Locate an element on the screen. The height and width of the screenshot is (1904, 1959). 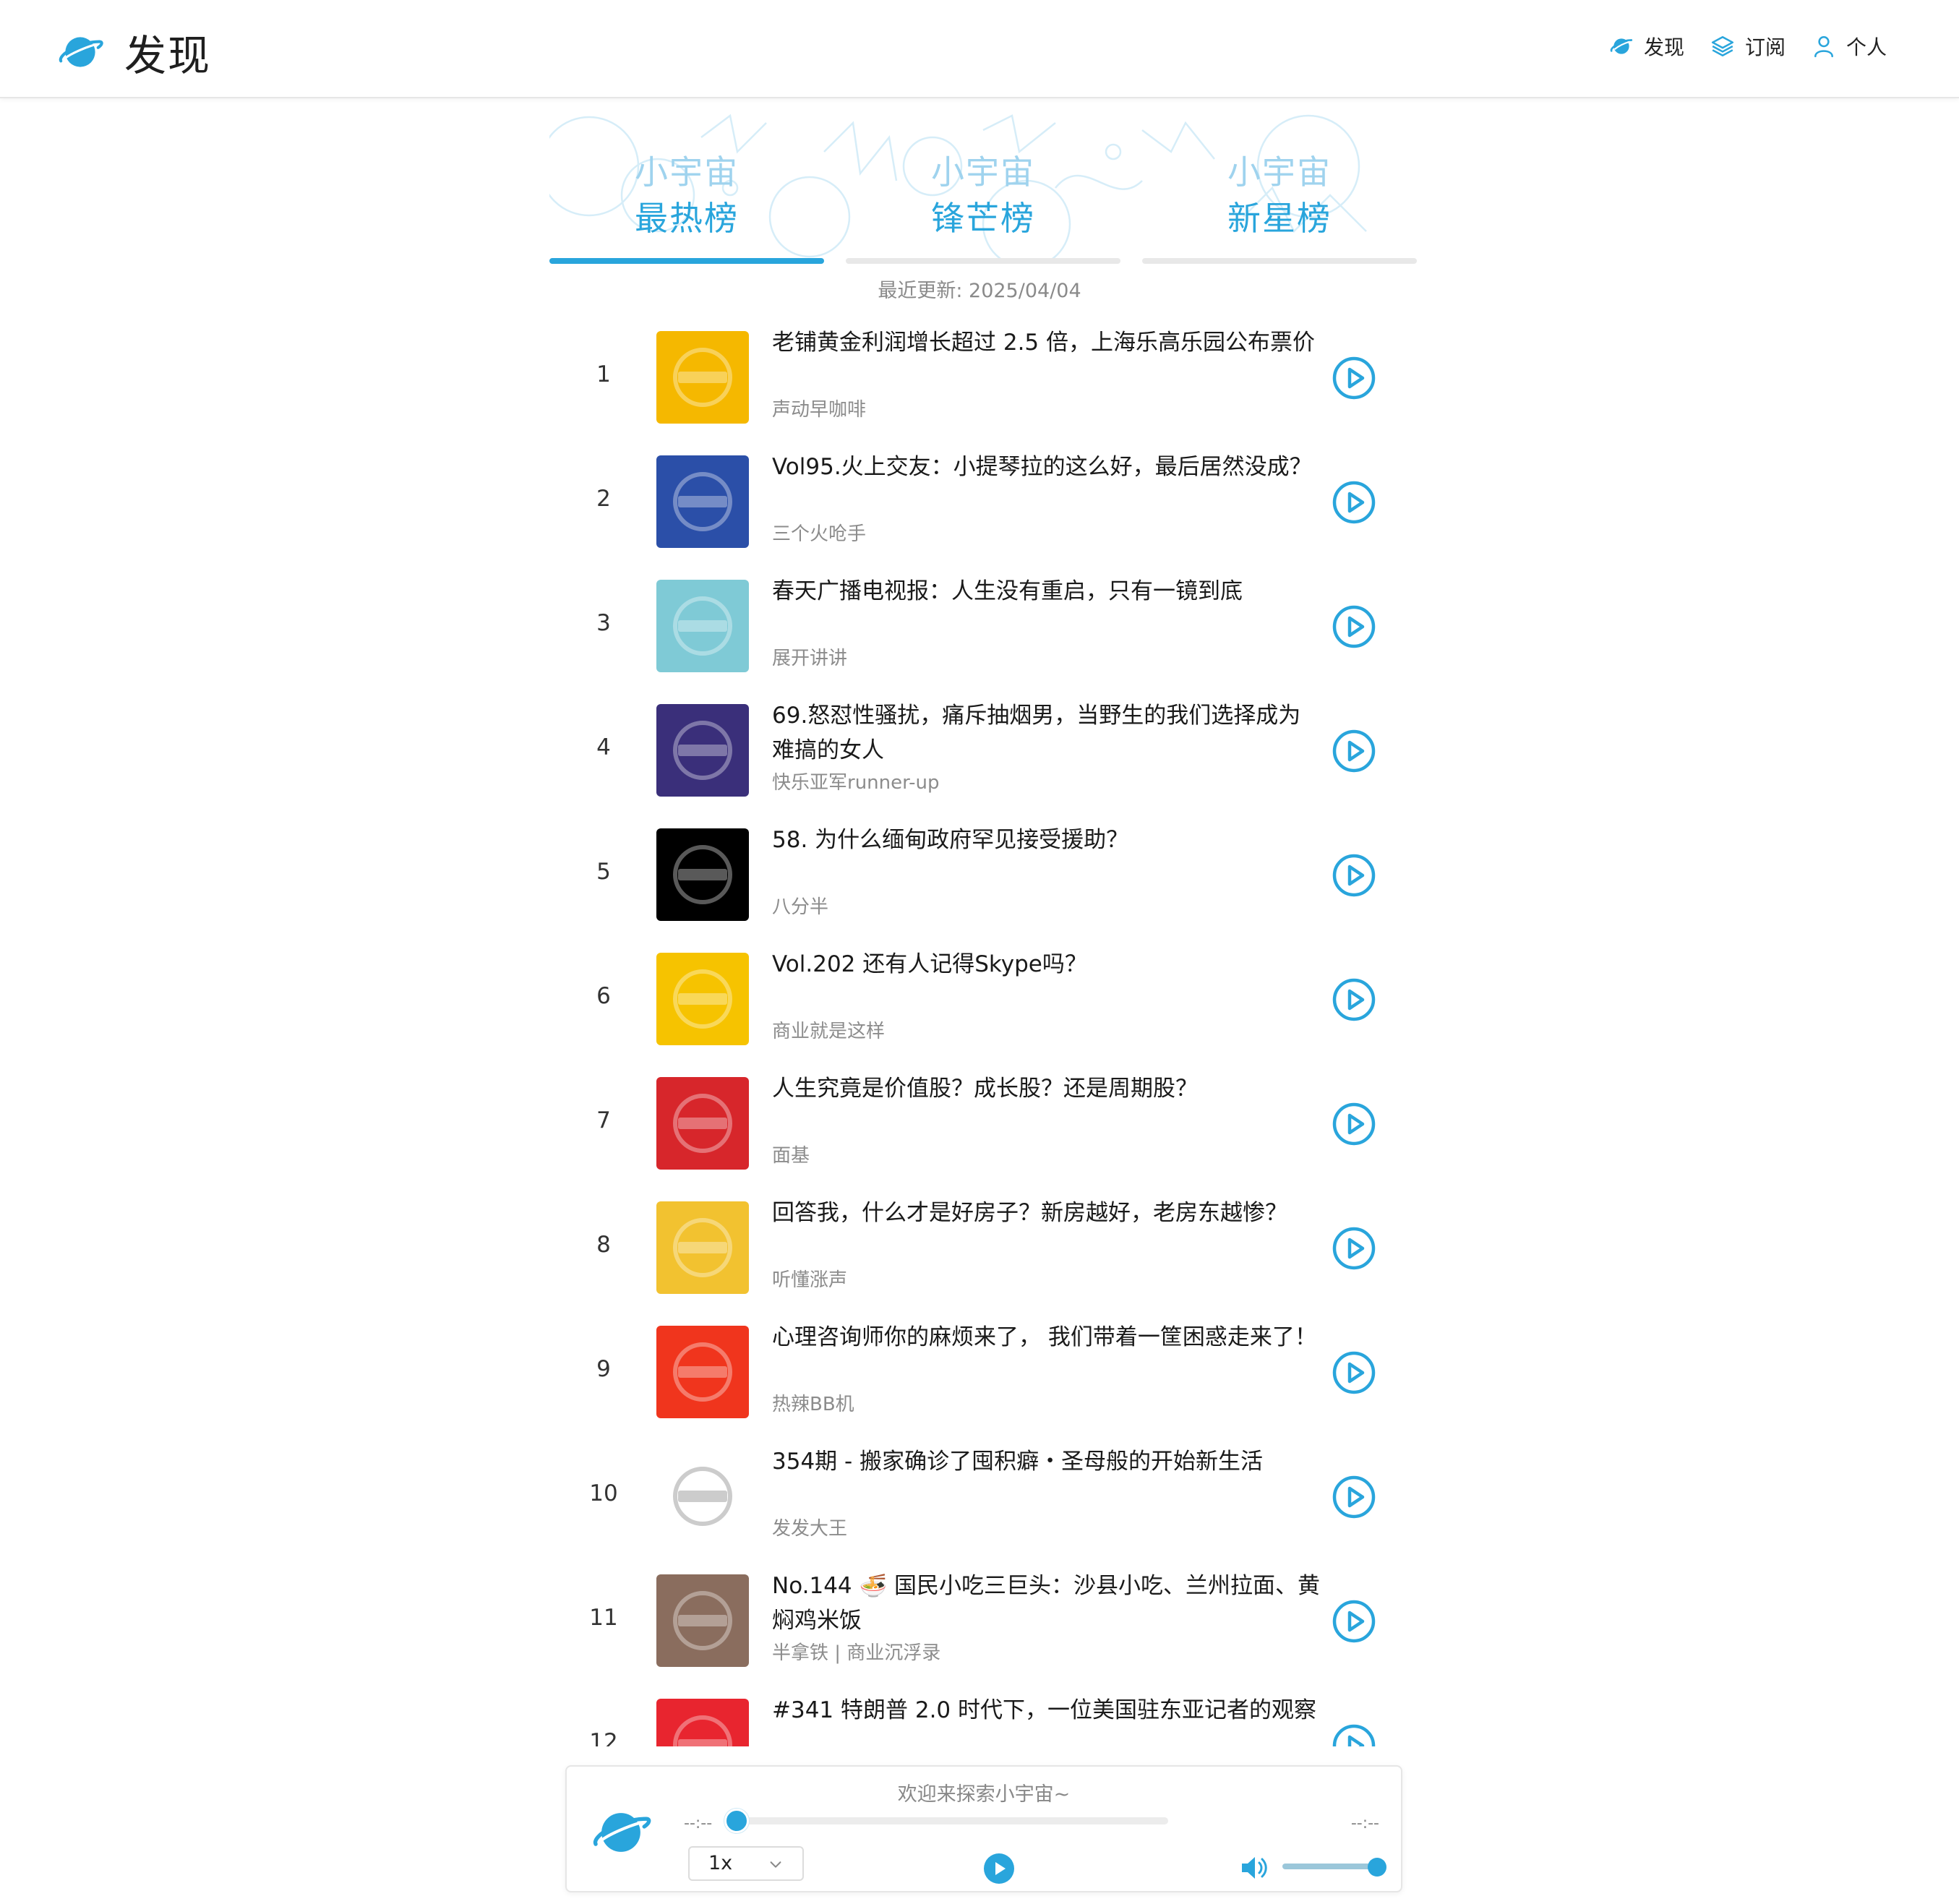
podcast-name: 展开讲讲 is located at coordinates (810, 656).